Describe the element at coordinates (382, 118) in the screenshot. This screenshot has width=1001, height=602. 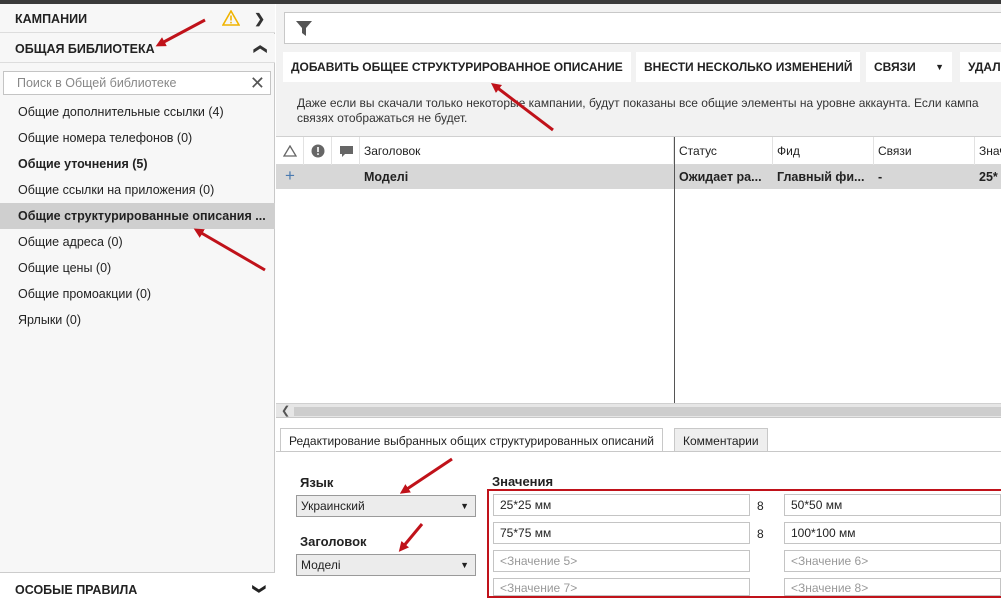
I see `info-note-line-2: связях отображаться не будет.` at that location.